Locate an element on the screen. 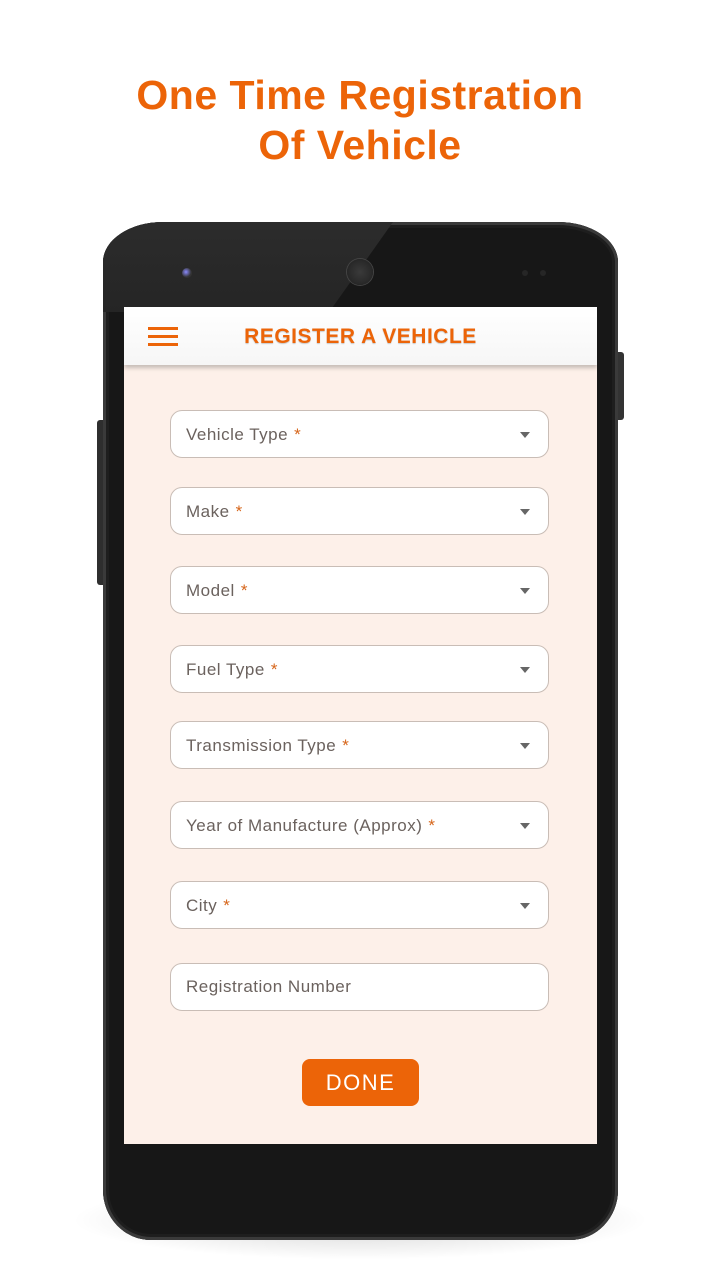  field-label: City is located at coordinates (202, 905).